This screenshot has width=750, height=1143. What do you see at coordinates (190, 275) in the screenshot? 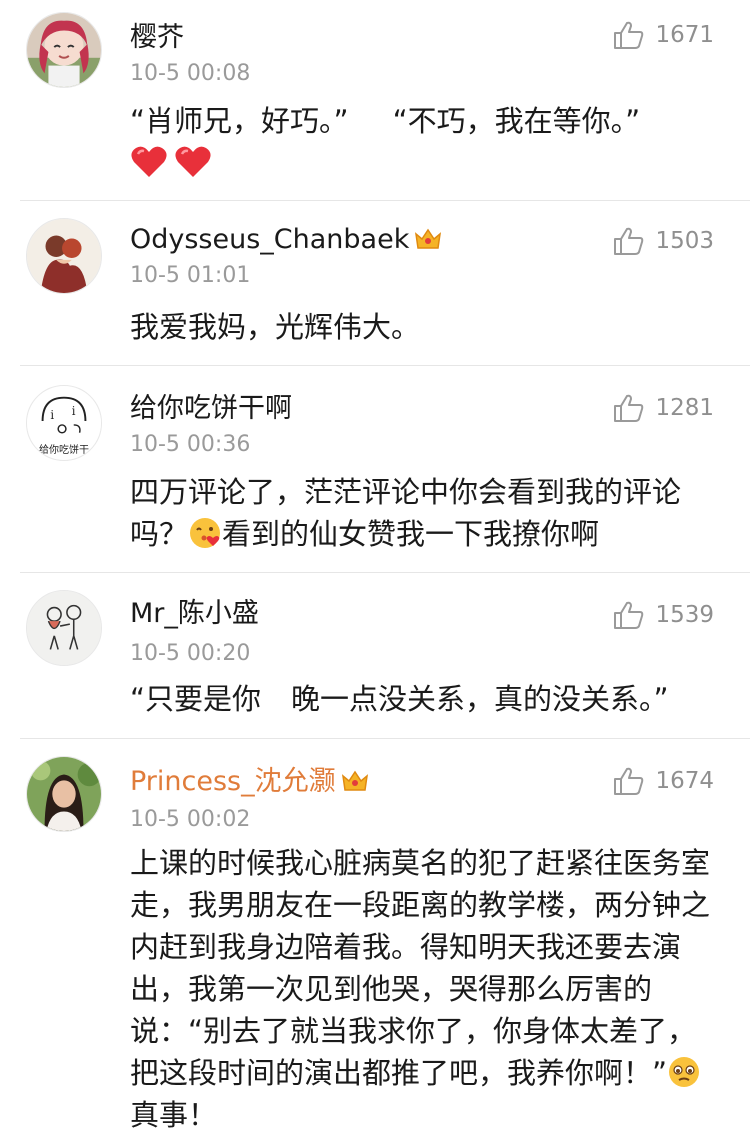
I see `comment-time: 10-5 01:01` at bounding box center [190, 275].